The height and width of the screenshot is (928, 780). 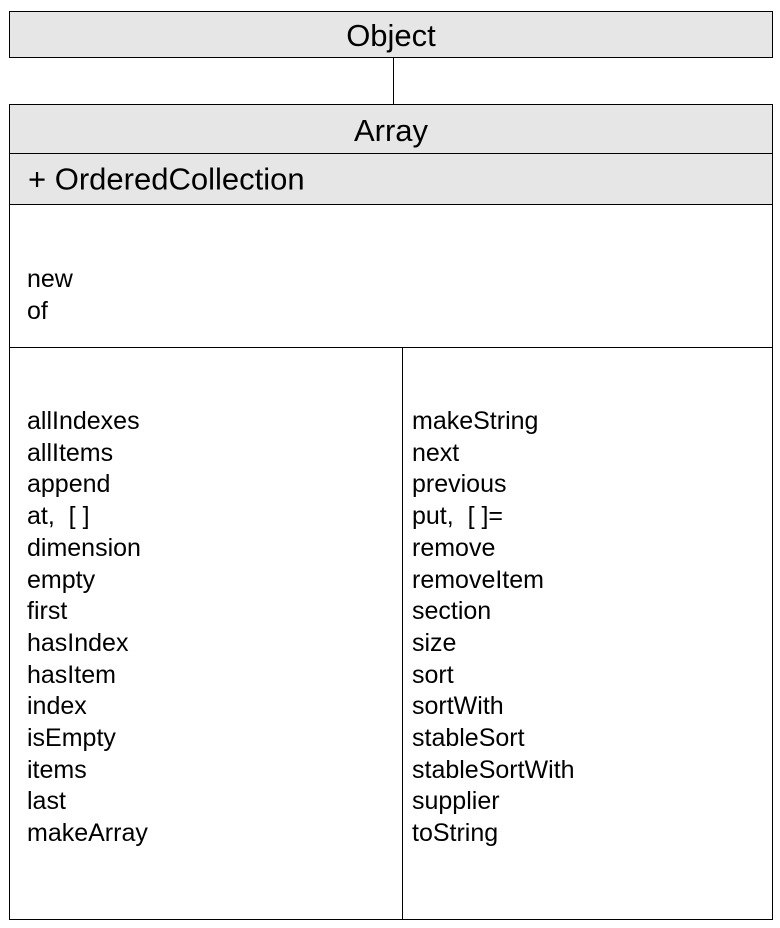 I want to click on inheritance-connector, so click(x=393, y=81).